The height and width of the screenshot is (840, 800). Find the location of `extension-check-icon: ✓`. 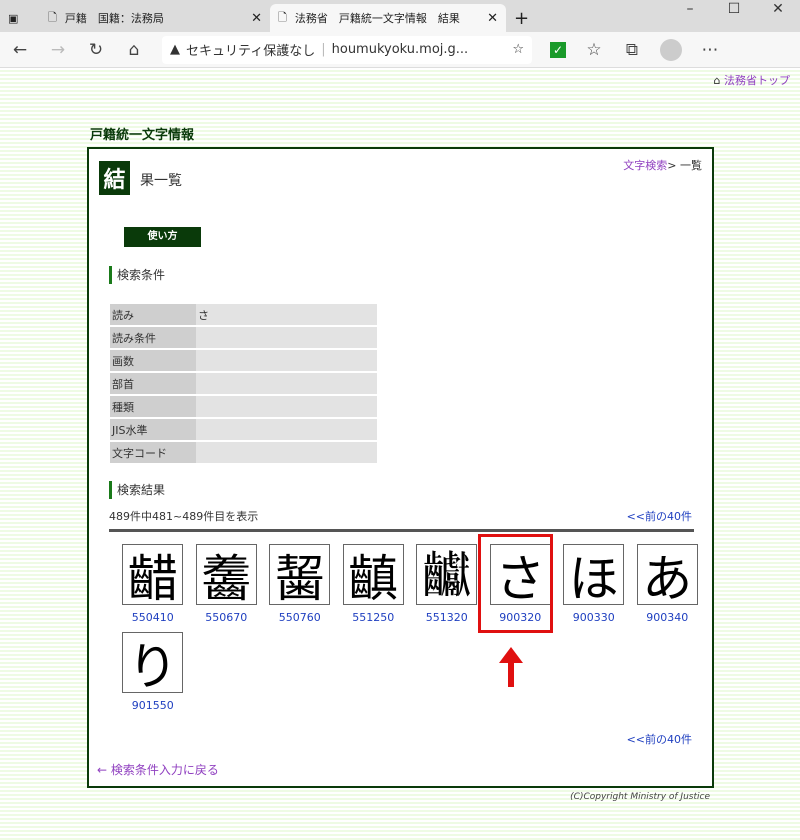

extension-check-icon: ✓ is located at coordinates (558, 49).